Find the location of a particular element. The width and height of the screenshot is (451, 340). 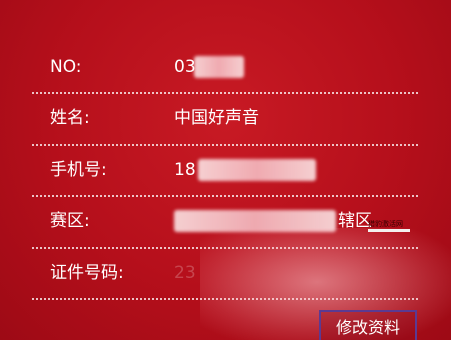

redacted-region-mask is located at coordinates (255, 221).